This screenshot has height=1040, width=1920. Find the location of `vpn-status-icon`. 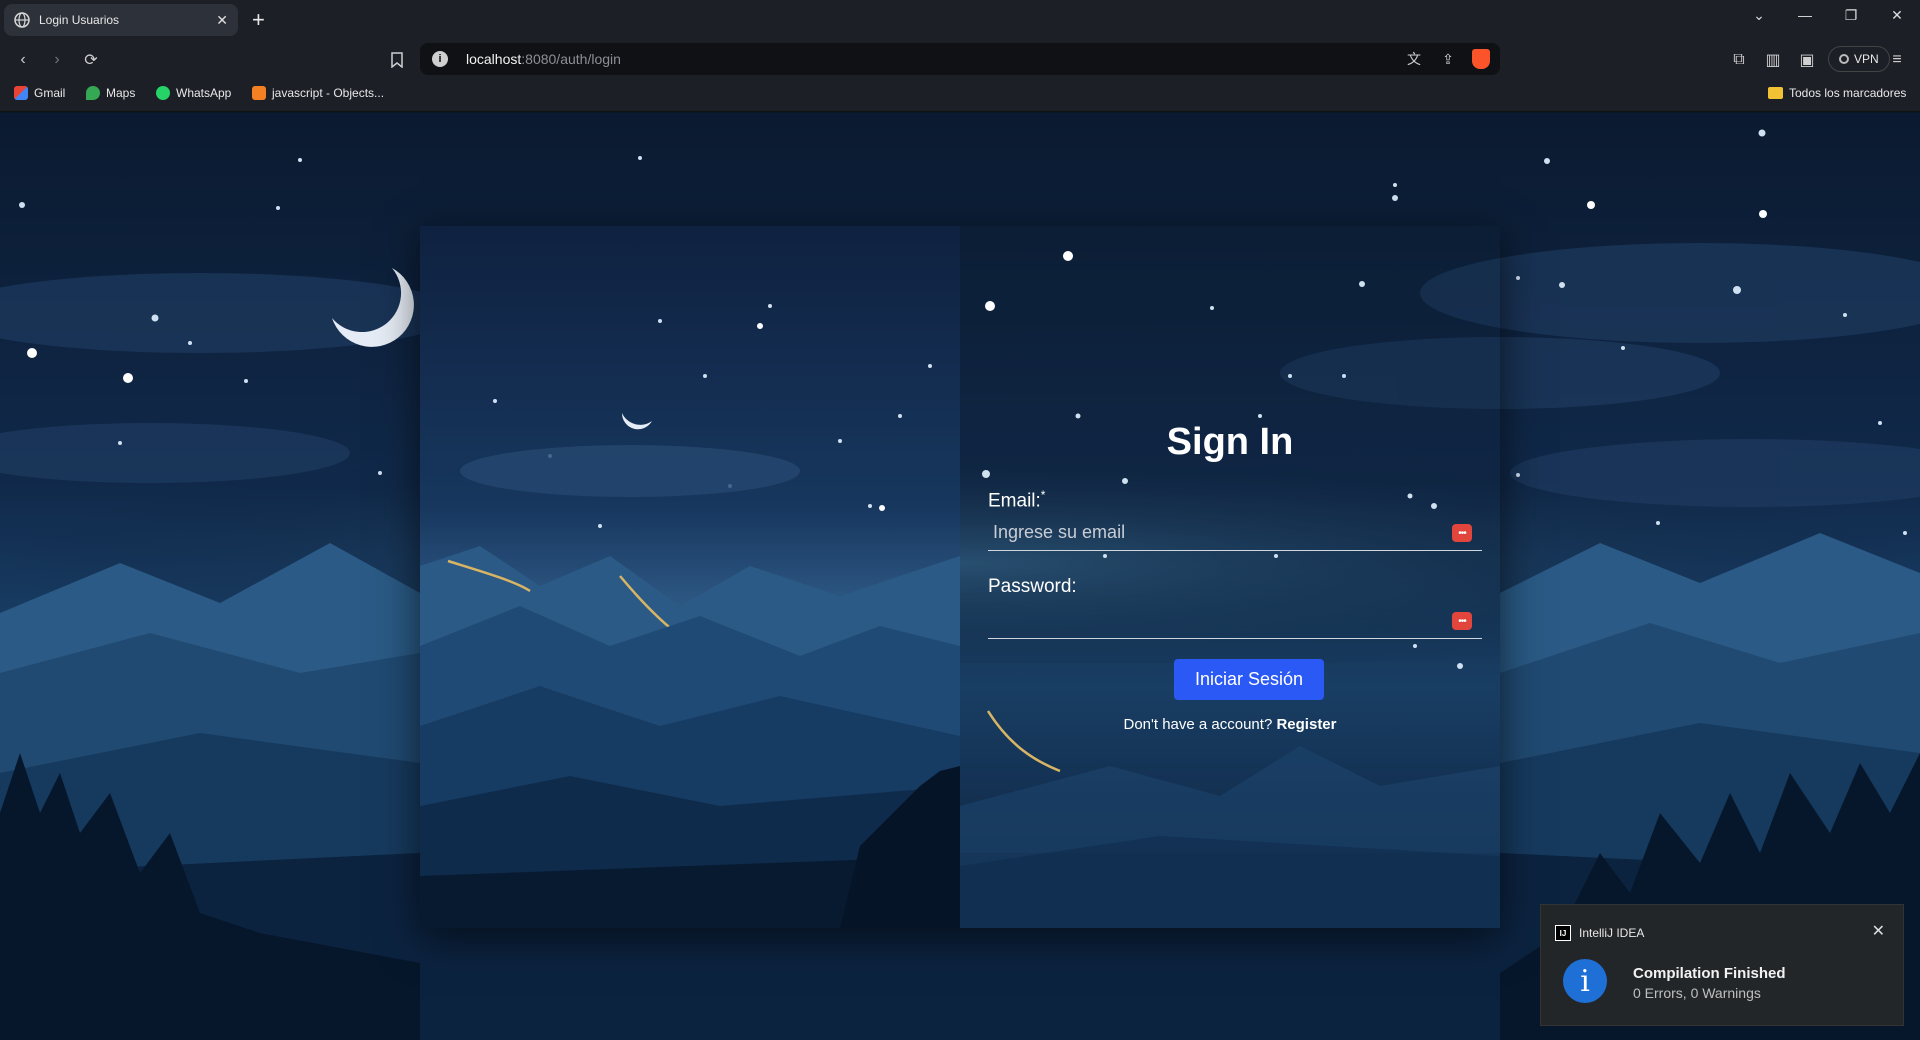

vpn-status-icon is located at coordinates (1844, 59).